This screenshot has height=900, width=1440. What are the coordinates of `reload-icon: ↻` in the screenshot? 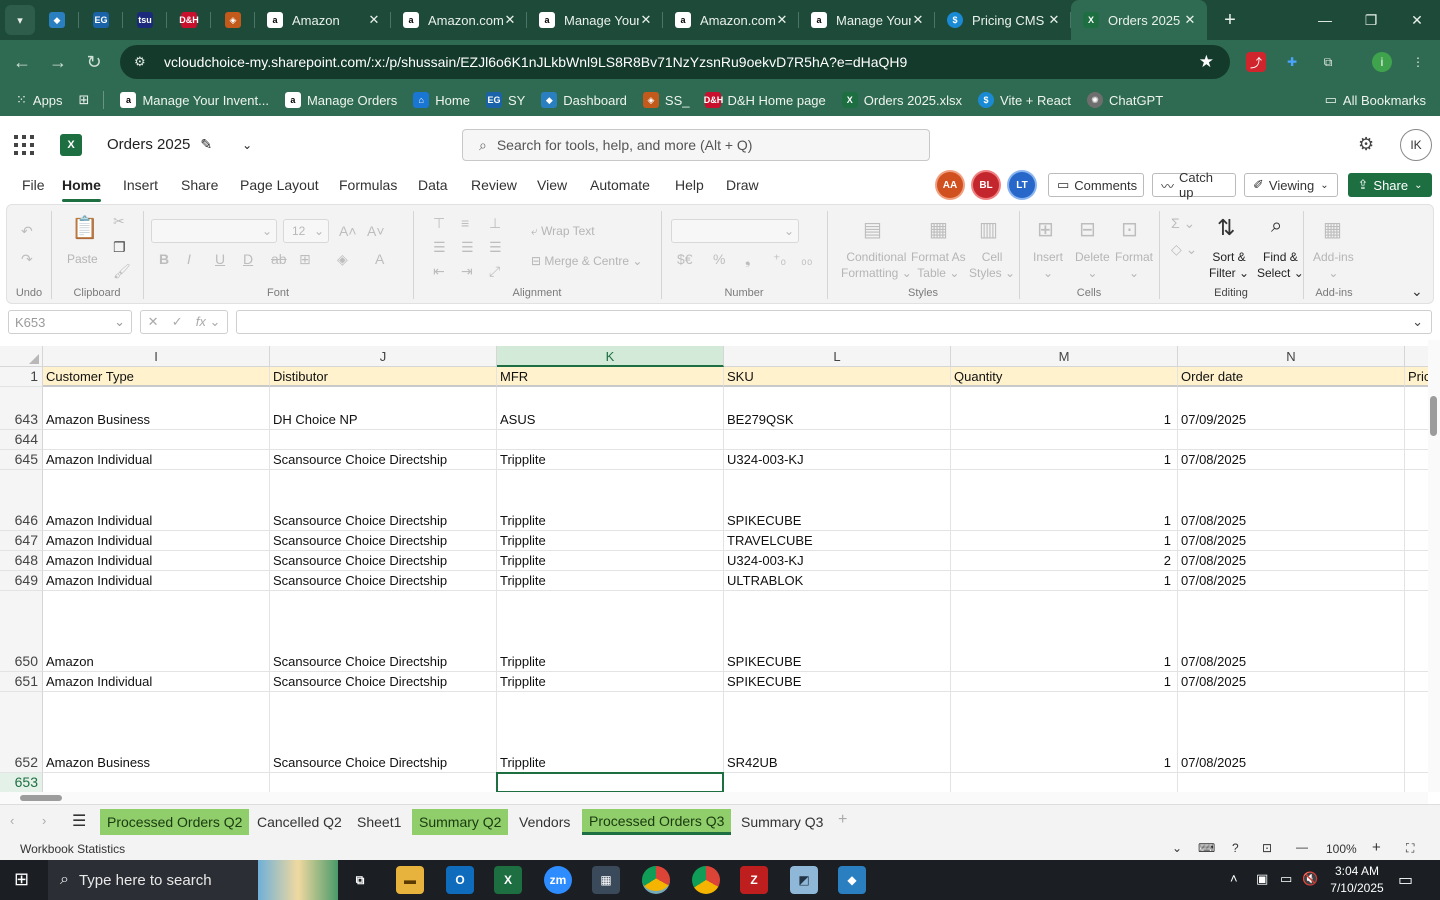 It's located at (94, 62).